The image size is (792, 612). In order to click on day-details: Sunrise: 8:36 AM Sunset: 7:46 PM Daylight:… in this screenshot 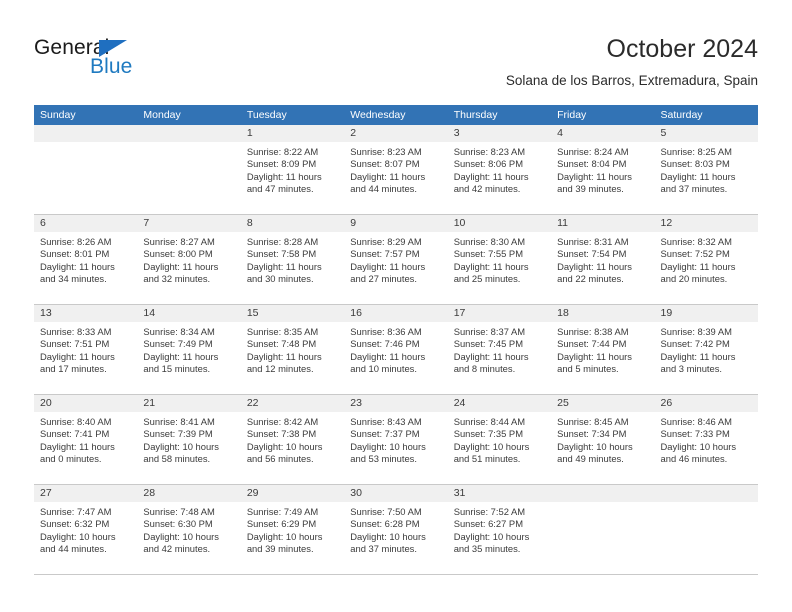, I will do `click(395, 349)`.